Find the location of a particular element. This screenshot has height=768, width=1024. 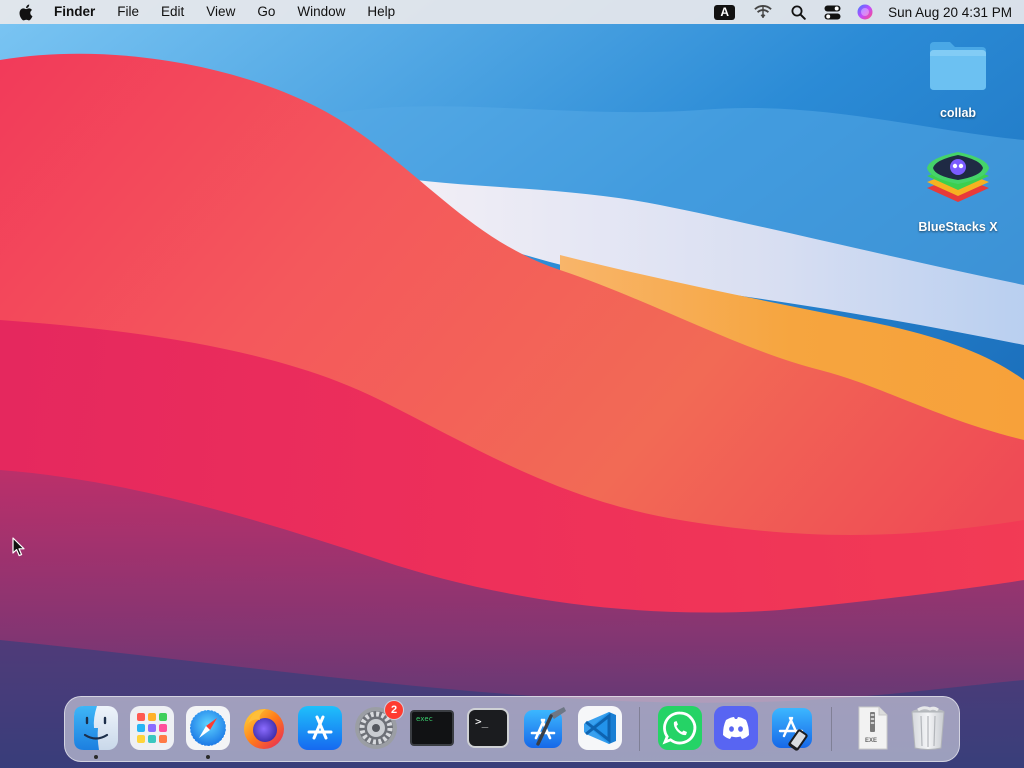

dock-app-trash is located at coordinates (928, 728).